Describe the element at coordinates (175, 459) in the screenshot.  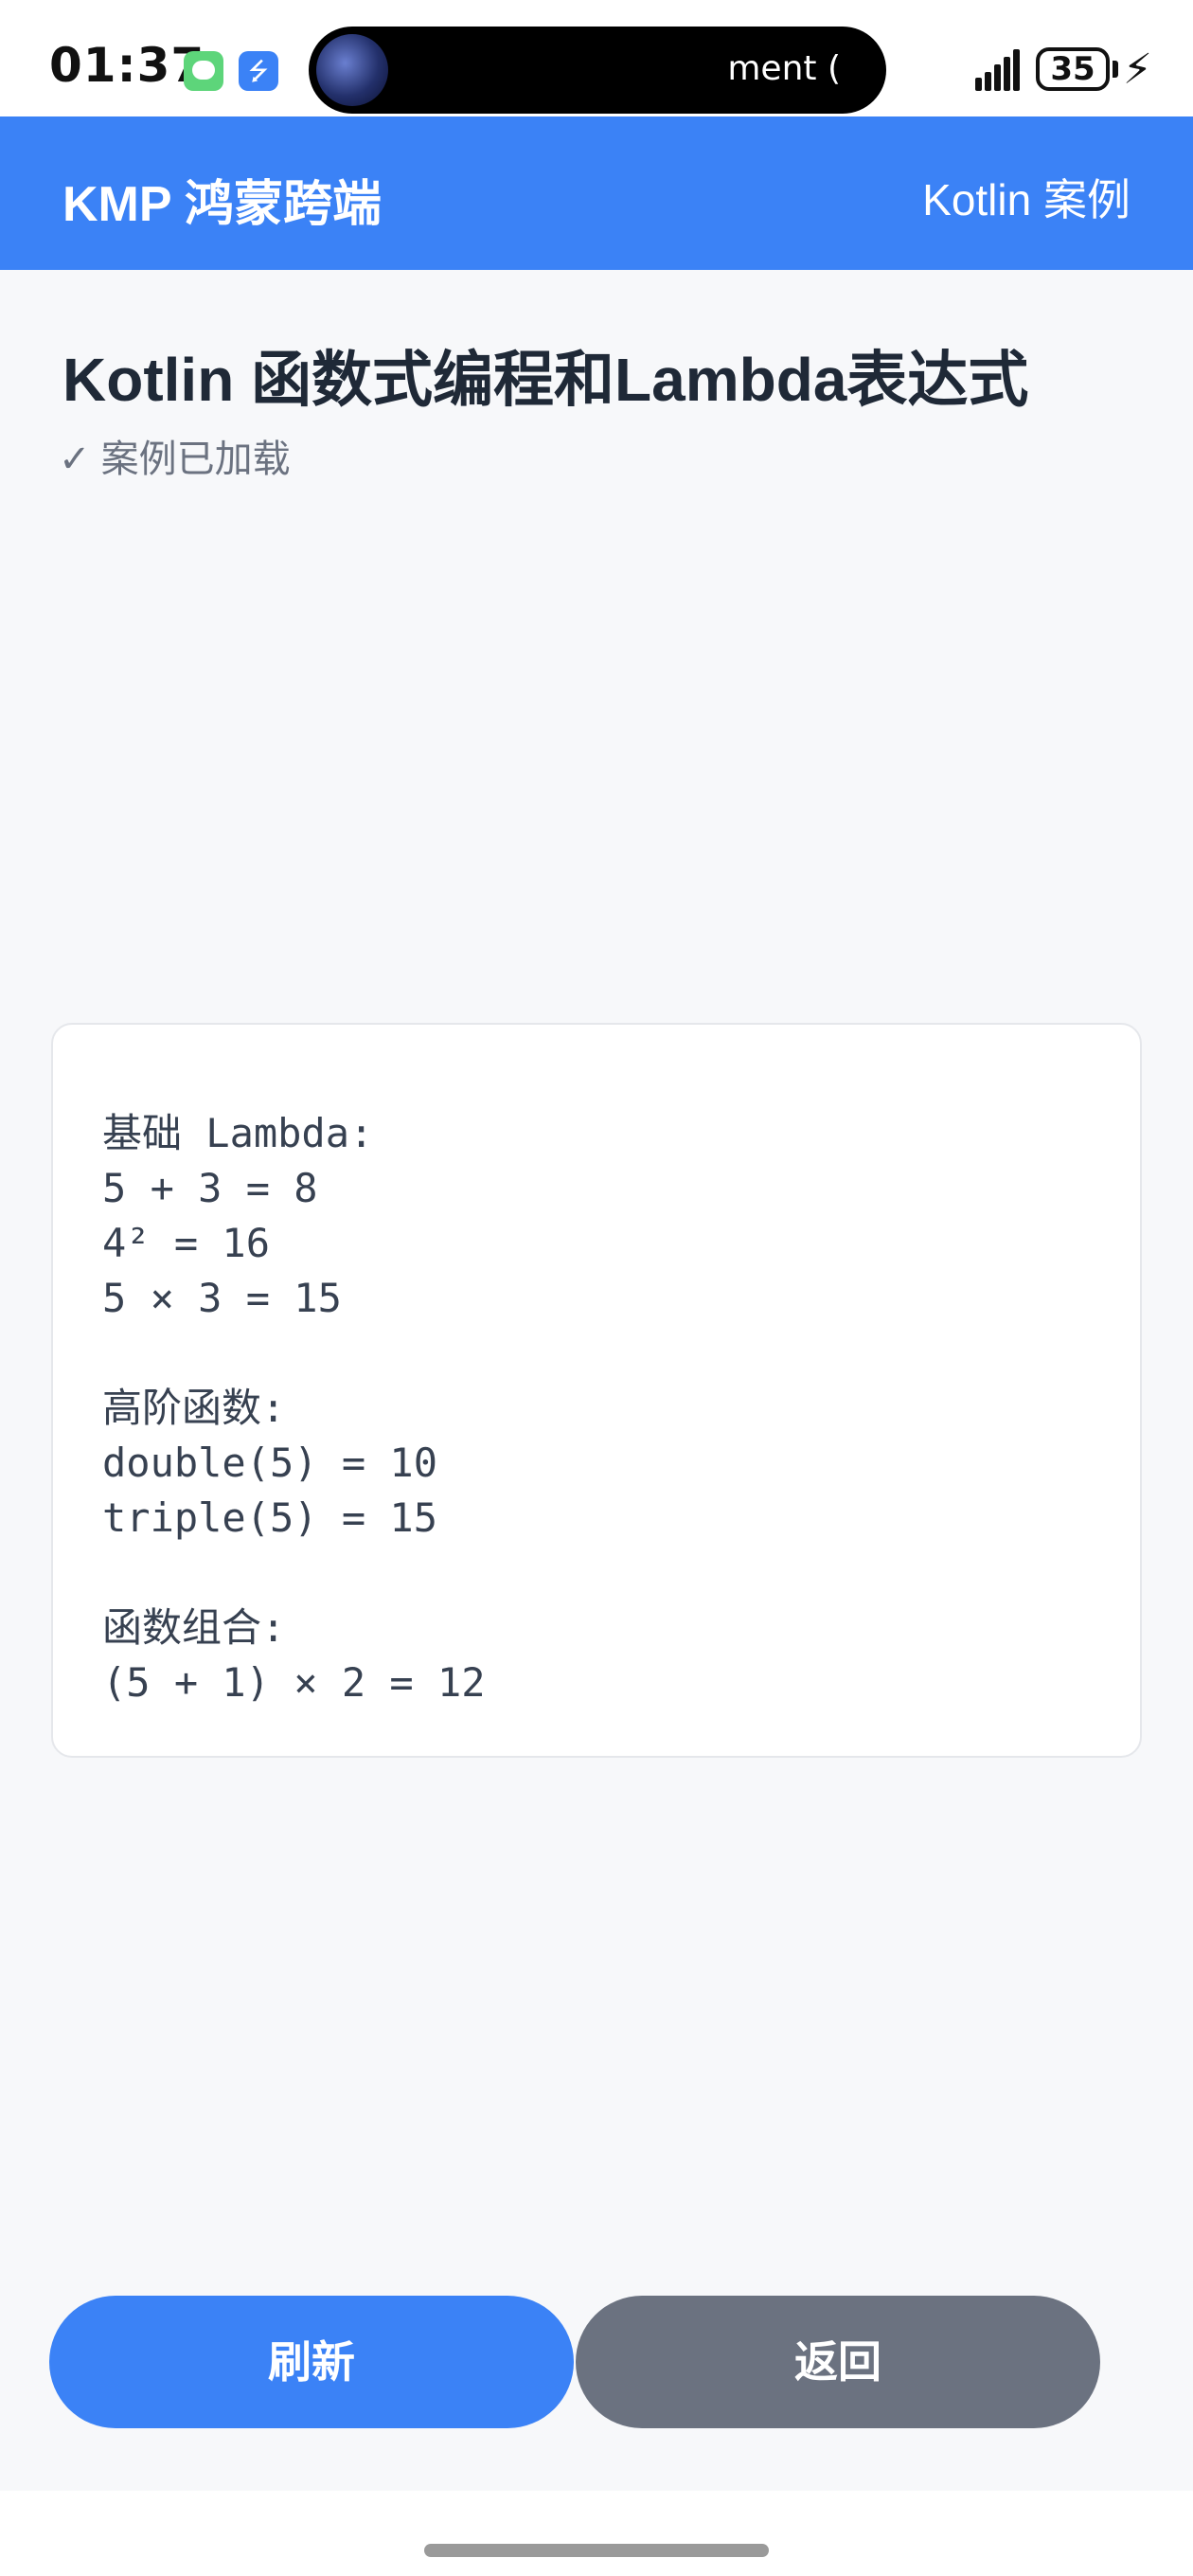
I see `load-status-text: ✓ 案例已加载` at that location.